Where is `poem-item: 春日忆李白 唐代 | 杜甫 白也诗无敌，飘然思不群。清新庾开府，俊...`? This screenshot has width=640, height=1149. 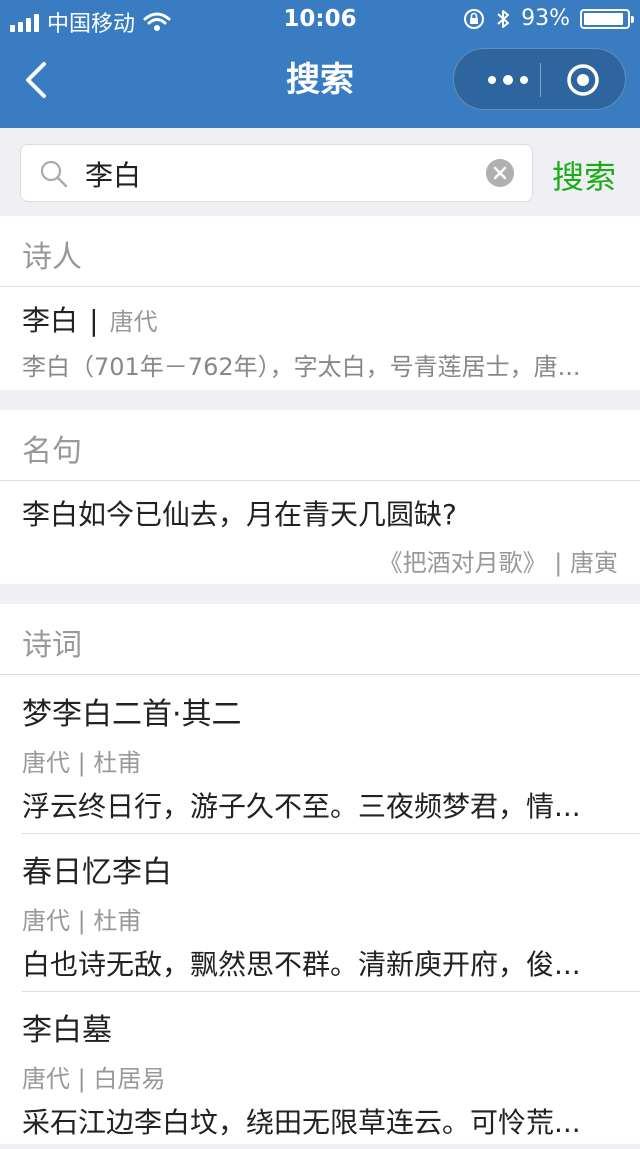
poem-item: 春日忆李白 唐代 | 杜甫 白也诗无敌，飘然思不群。清新庾开府，俊... is located at coordinates (320, 912).